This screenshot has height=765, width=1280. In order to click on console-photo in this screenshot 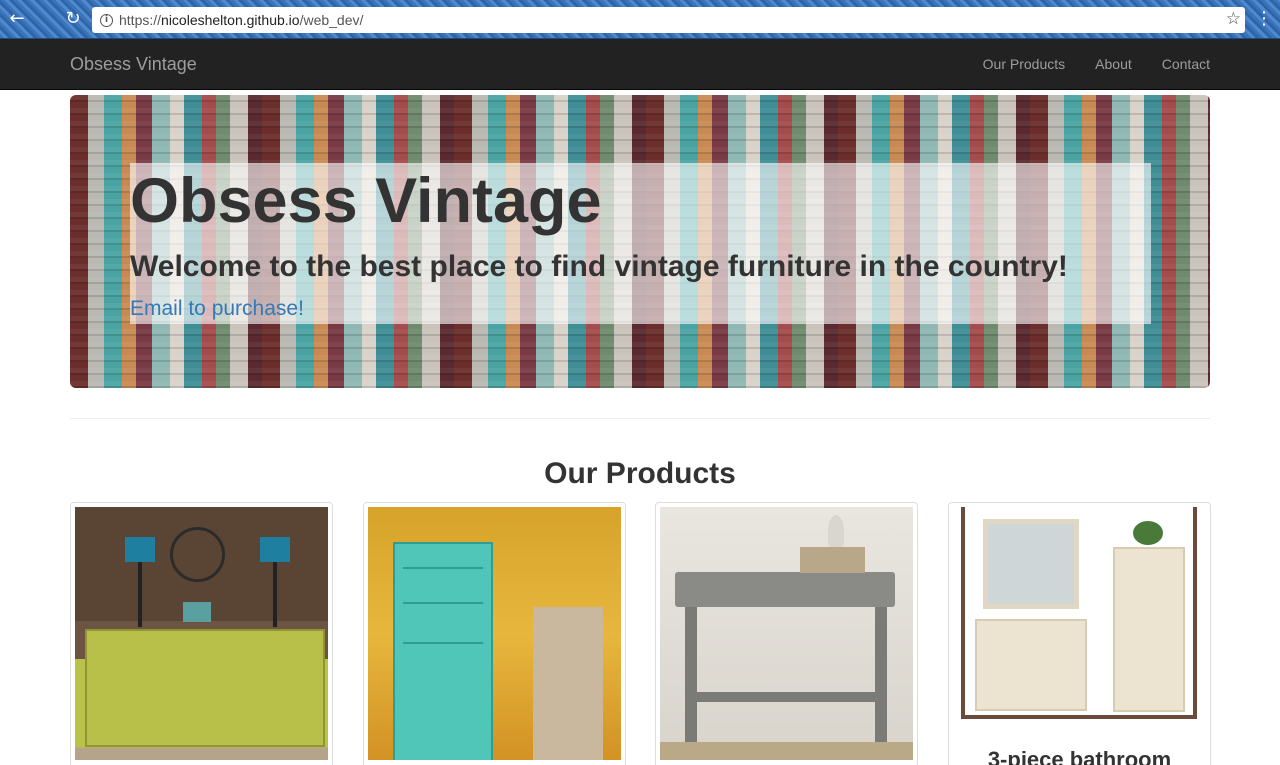, I will do `click(786, 633)`.